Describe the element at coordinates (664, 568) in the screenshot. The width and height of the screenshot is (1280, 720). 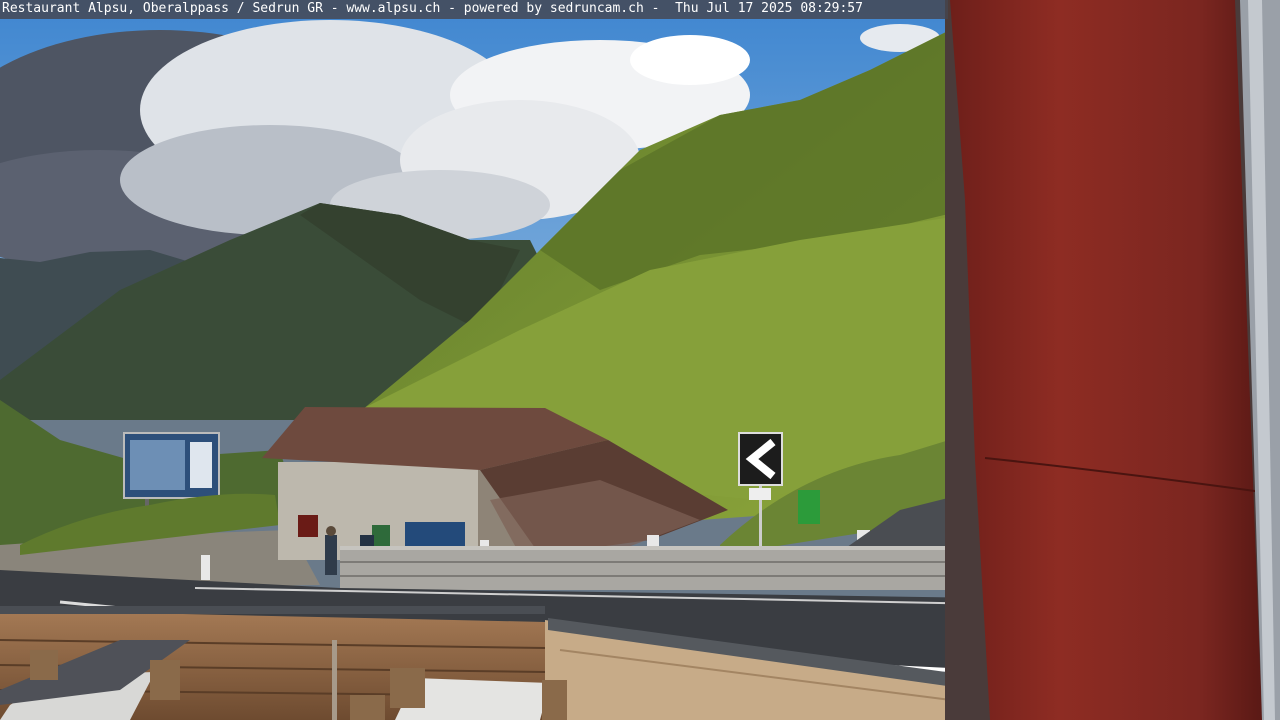
I see `stone-wall` at that location.